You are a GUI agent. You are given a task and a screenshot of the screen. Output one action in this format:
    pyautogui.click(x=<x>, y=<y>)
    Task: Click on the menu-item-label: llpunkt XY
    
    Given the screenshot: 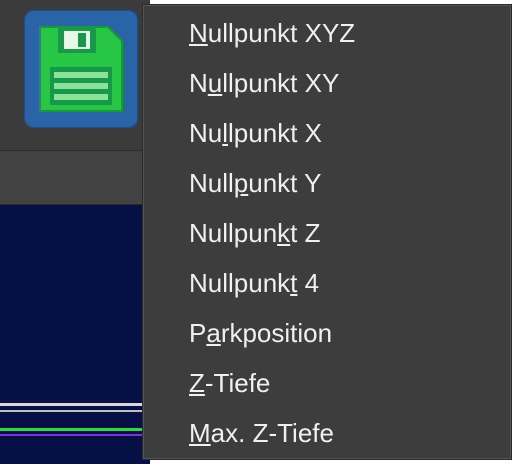 What is the action you would take?
    pyautogui.click(x=281, y=83)
    